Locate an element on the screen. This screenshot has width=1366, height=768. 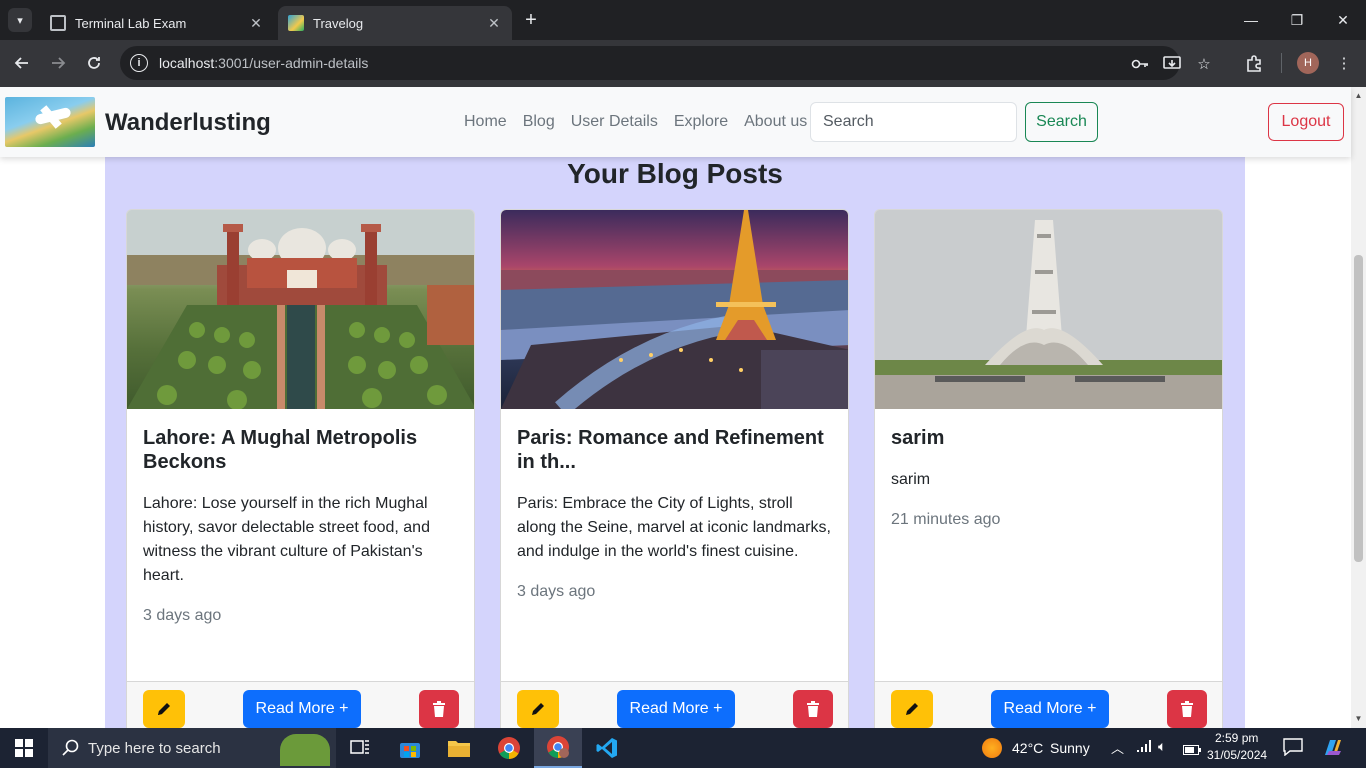
nav-link-home: Home is located at coordinates (485, 122).